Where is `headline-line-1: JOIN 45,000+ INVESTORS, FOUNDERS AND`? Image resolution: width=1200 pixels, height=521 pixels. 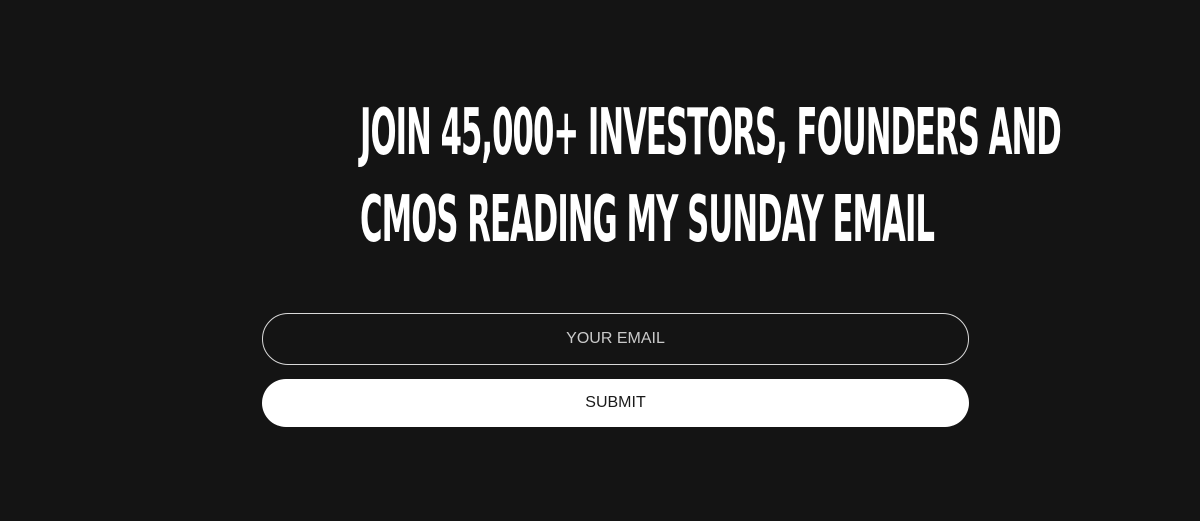
headline-line-1: JOIN 45,000+ INVESTORS, FOUNDERS AND is located at coordinates (600, 133).